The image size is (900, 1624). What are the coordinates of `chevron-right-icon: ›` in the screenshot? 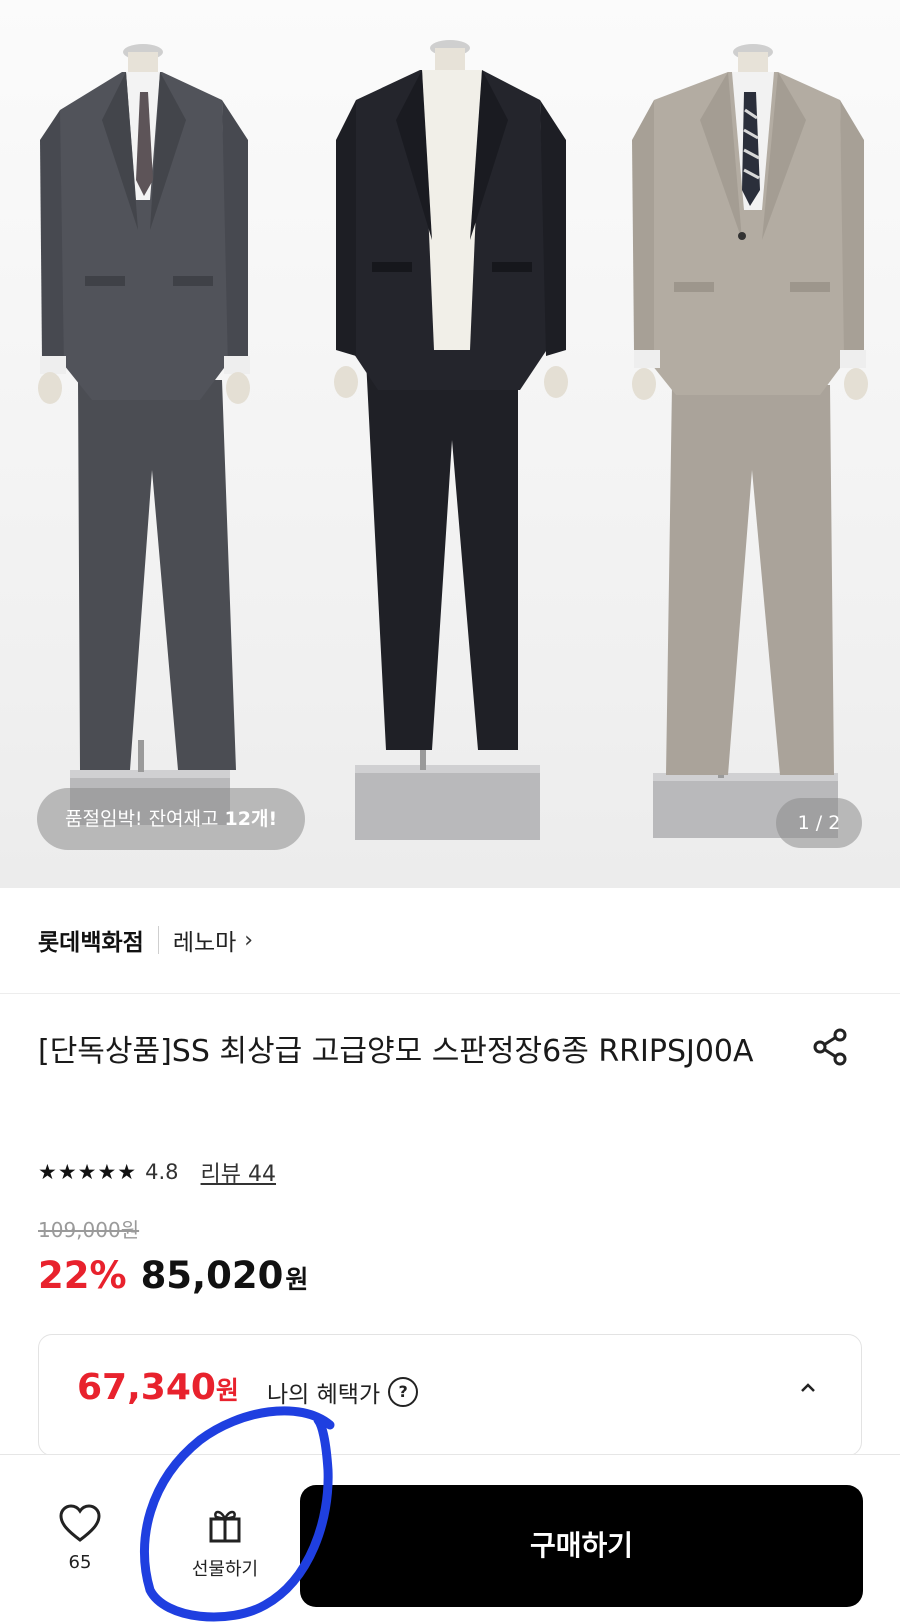 It's located at (249, 940).